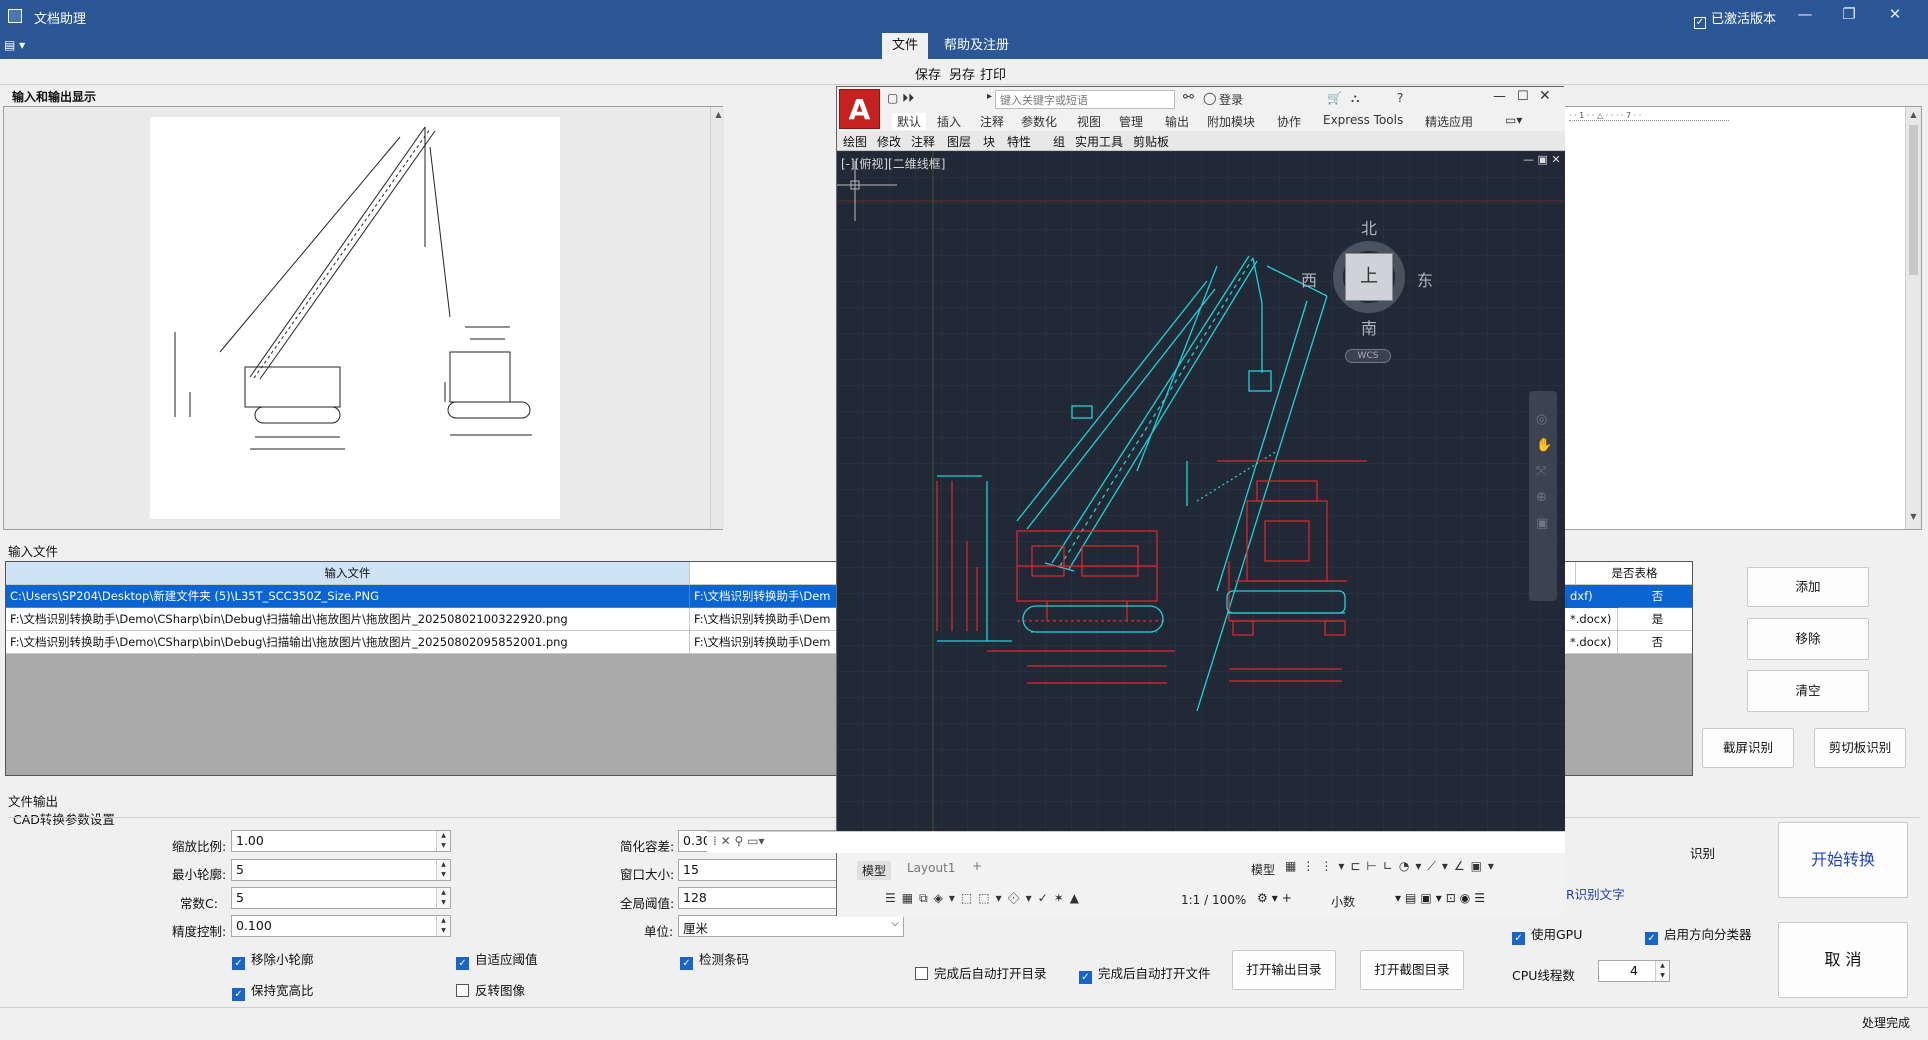  I want to click on status-tool-icons: ▦⋮⋮▾⊏⊢∟◔▾⟋▾∠▣▾, so click(1392, 866).